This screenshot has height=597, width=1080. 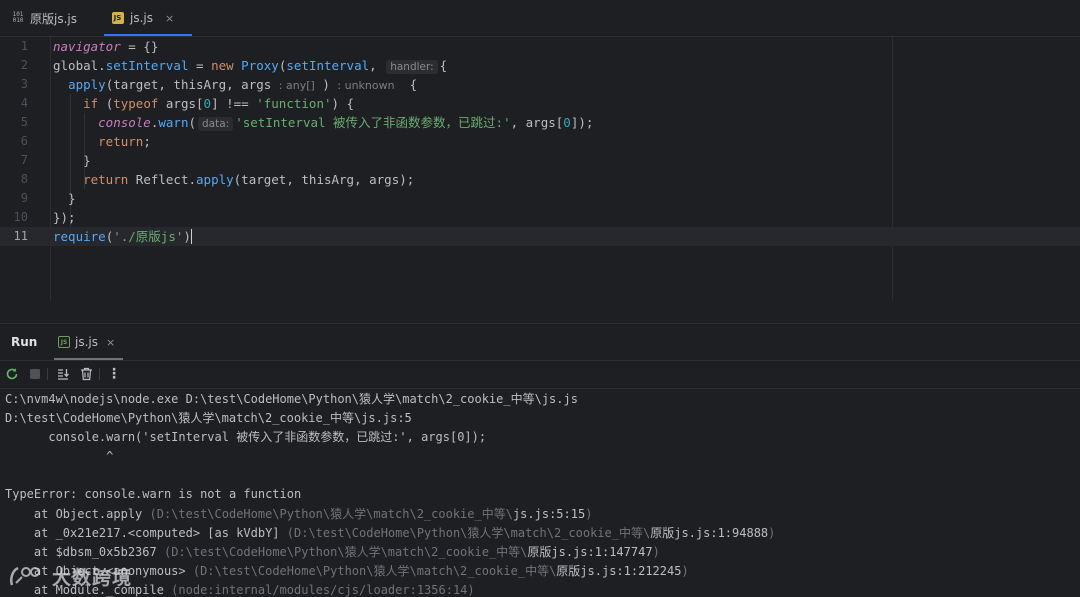 What do you see at coordinates (540, 46) in the screenshot?
I see `code-line: 1 navigator = {}` at bounding box center [540, 46].